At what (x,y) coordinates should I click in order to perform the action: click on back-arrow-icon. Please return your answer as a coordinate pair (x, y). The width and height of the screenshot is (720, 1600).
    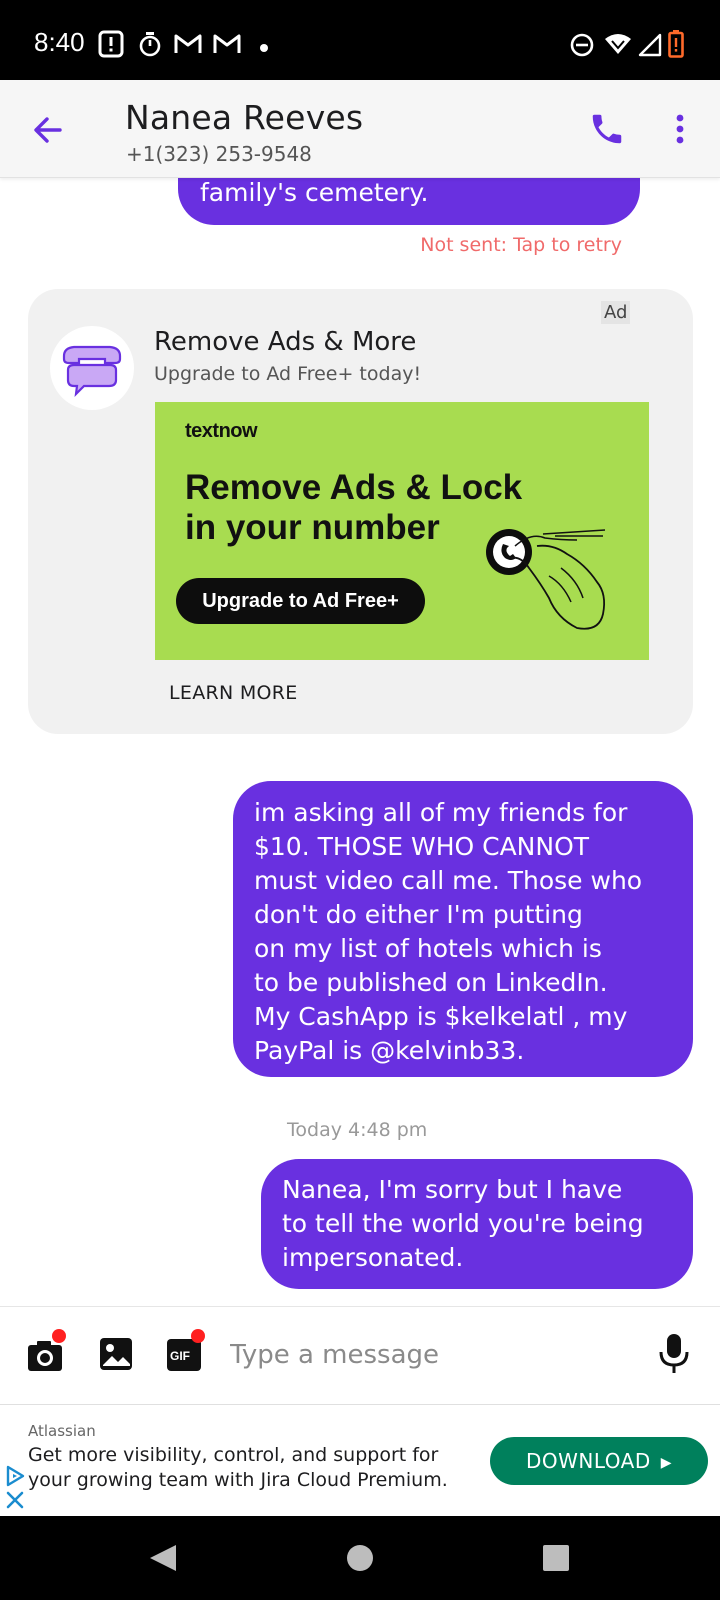
    Looking at the image, I should click on (48, 130).